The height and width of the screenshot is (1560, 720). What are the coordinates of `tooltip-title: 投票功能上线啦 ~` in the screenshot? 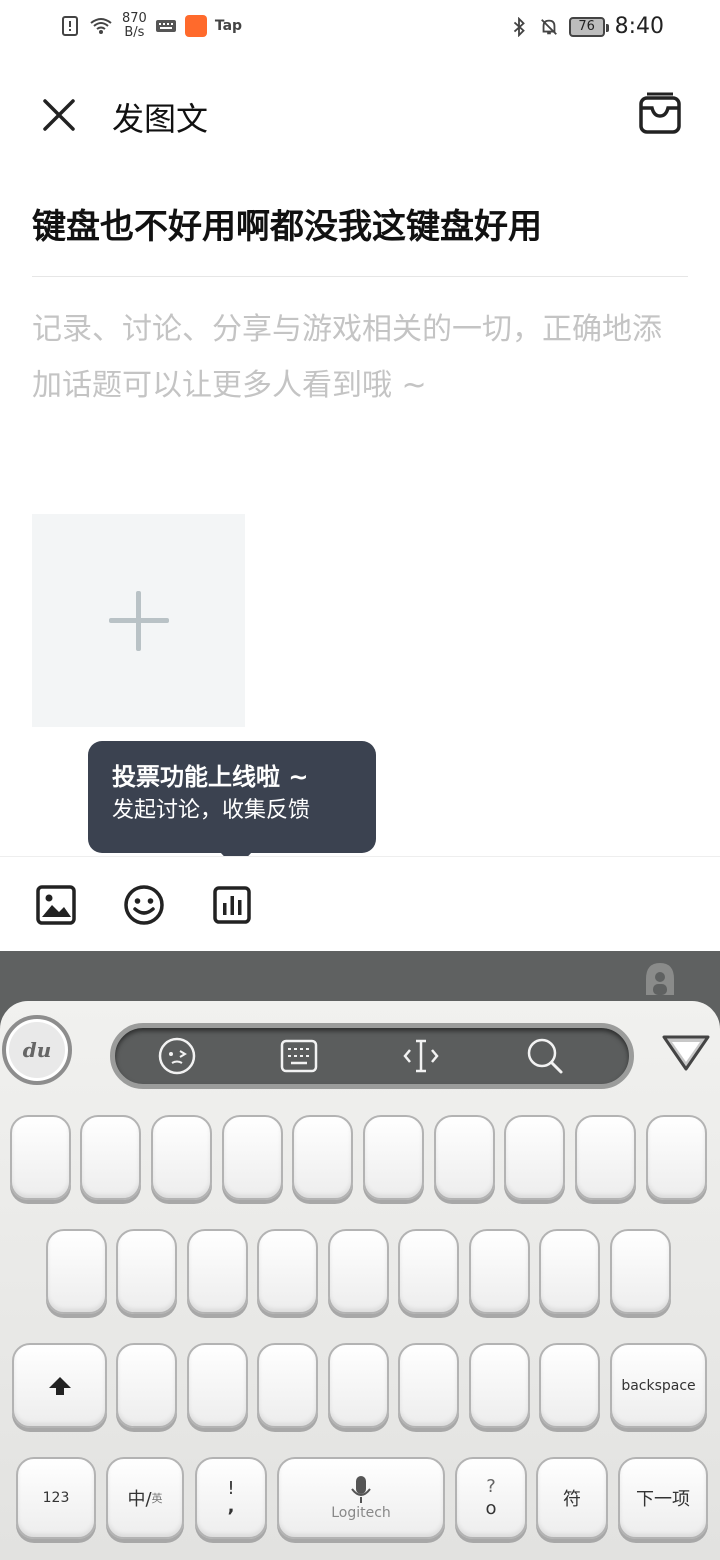 It's located at (210, 777).